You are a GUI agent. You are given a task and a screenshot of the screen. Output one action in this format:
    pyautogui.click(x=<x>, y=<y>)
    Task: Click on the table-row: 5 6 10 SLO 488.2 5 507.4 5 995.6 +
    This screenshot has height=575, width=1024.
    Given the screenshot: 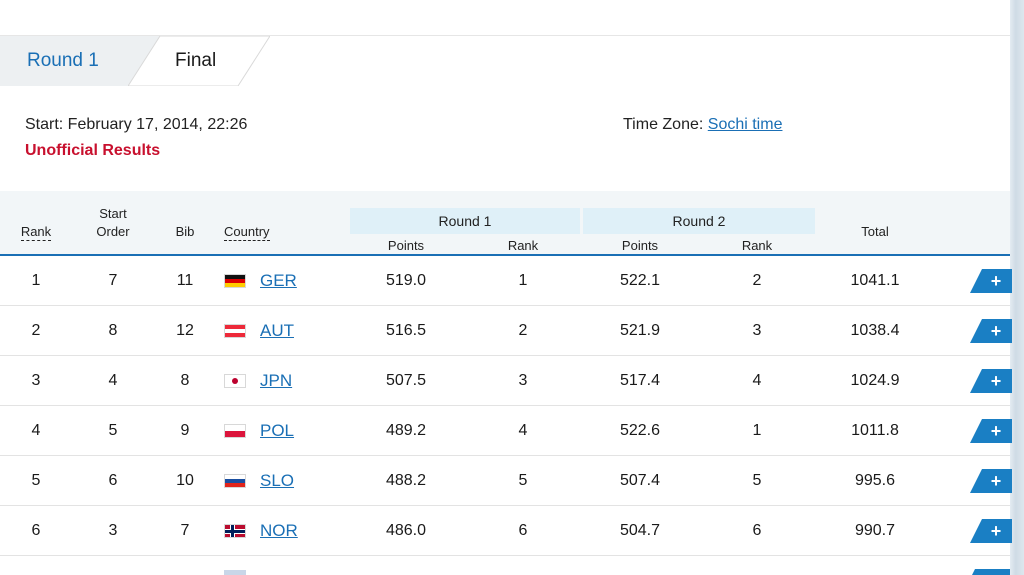 What is the action you would take?
    pyautogui.click(x=506, y=481)
    